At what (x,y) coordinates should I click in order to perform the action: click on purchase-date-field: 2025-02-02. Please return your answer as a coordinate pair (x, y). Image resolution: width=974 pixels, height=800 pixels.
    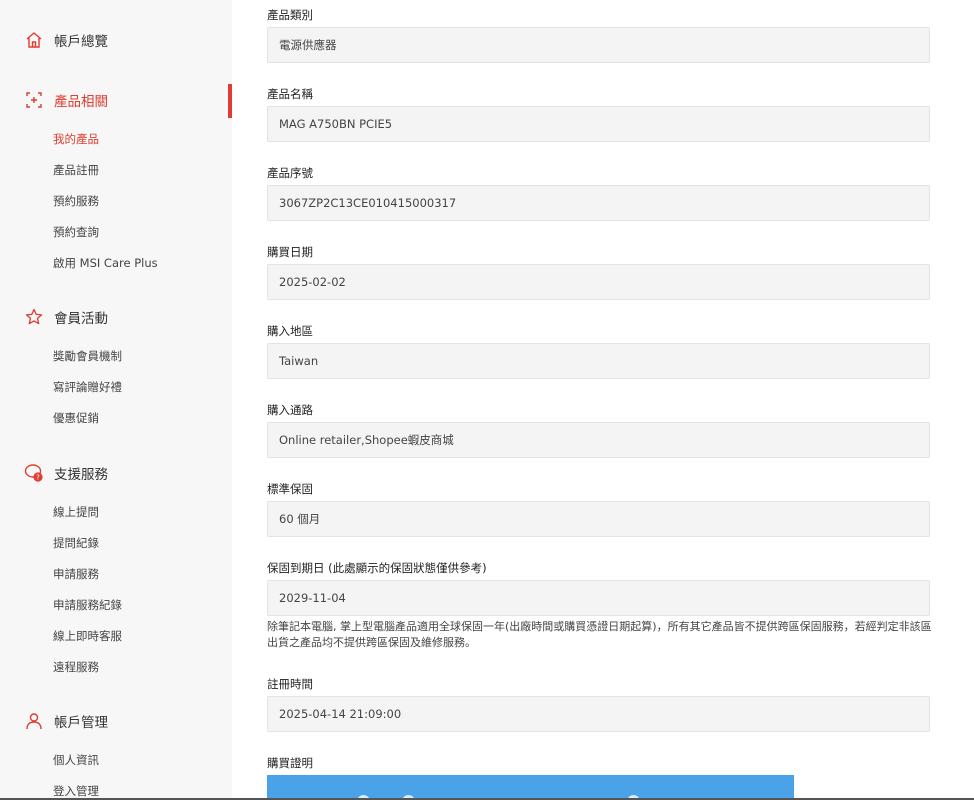
    Looking at the image, I should click on (598, 282).